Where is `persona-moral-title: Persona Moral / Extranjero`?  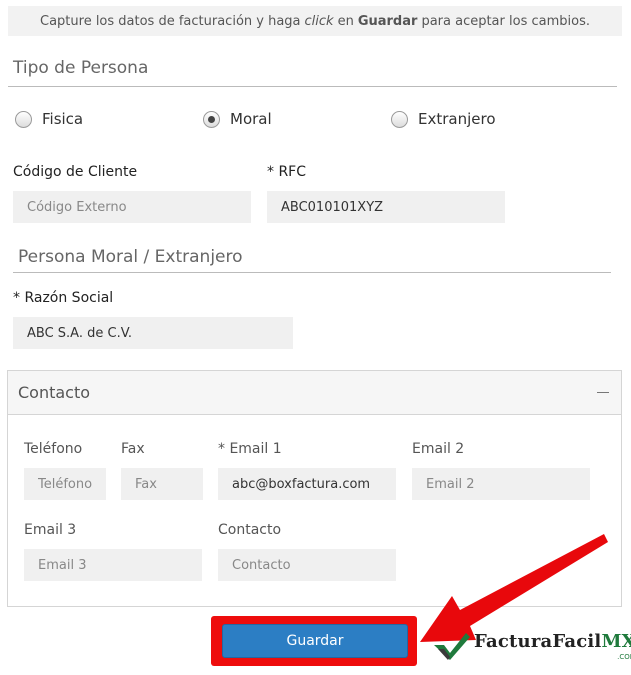 persona-moral-title: Persona Moral / Extranjero is located at coordinates (130, 257).